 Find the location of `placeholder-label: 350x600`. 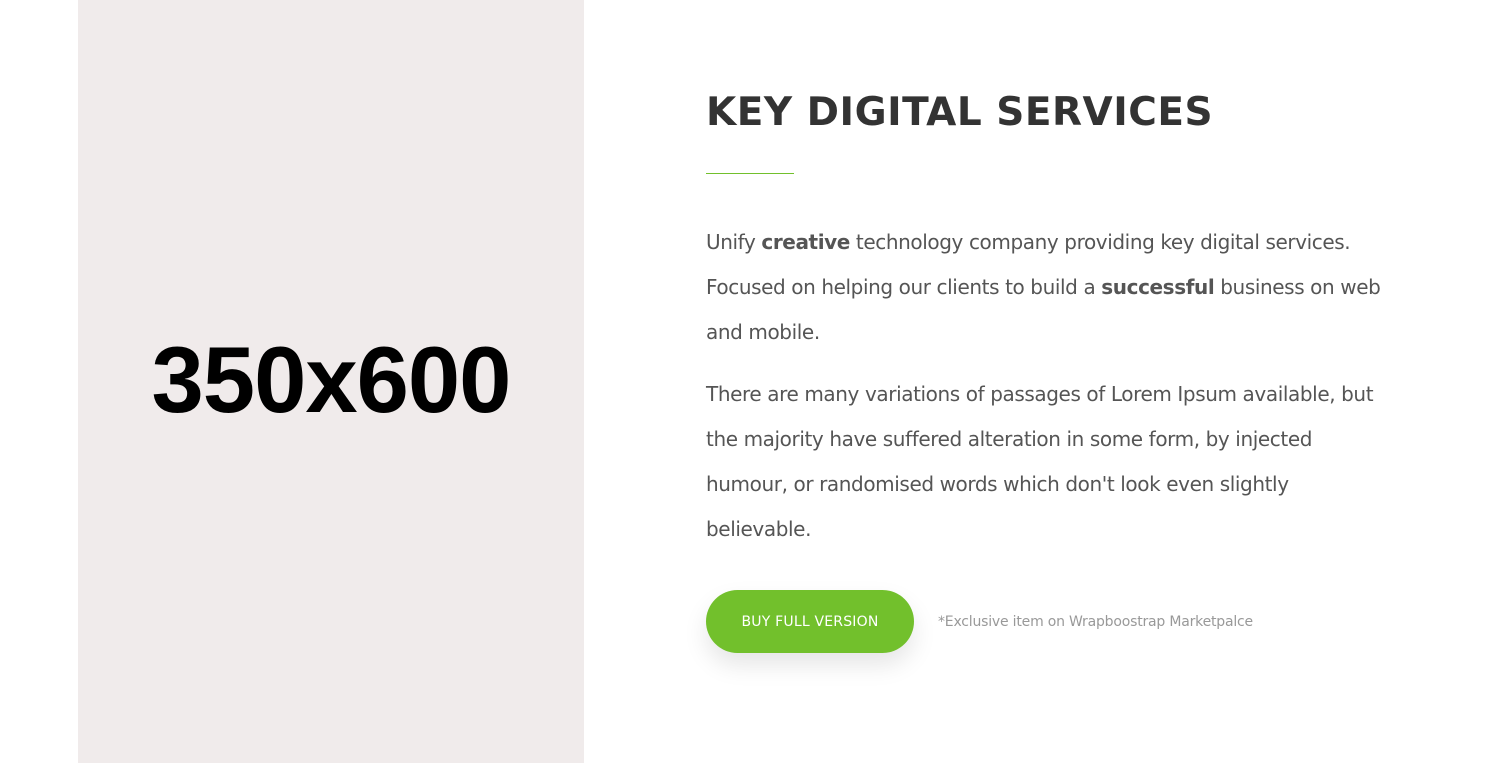

placeholder-label: 350x600 is located at coordinates (331, 379).